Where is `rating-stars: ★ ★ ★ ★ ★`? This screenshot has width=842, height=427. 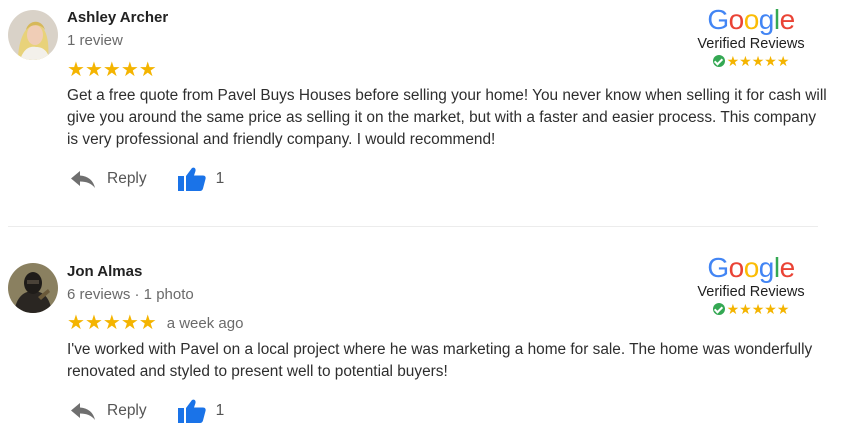 rating-stars: ★ ★ ★ ★ ★ is located at coordinates (112, 70).